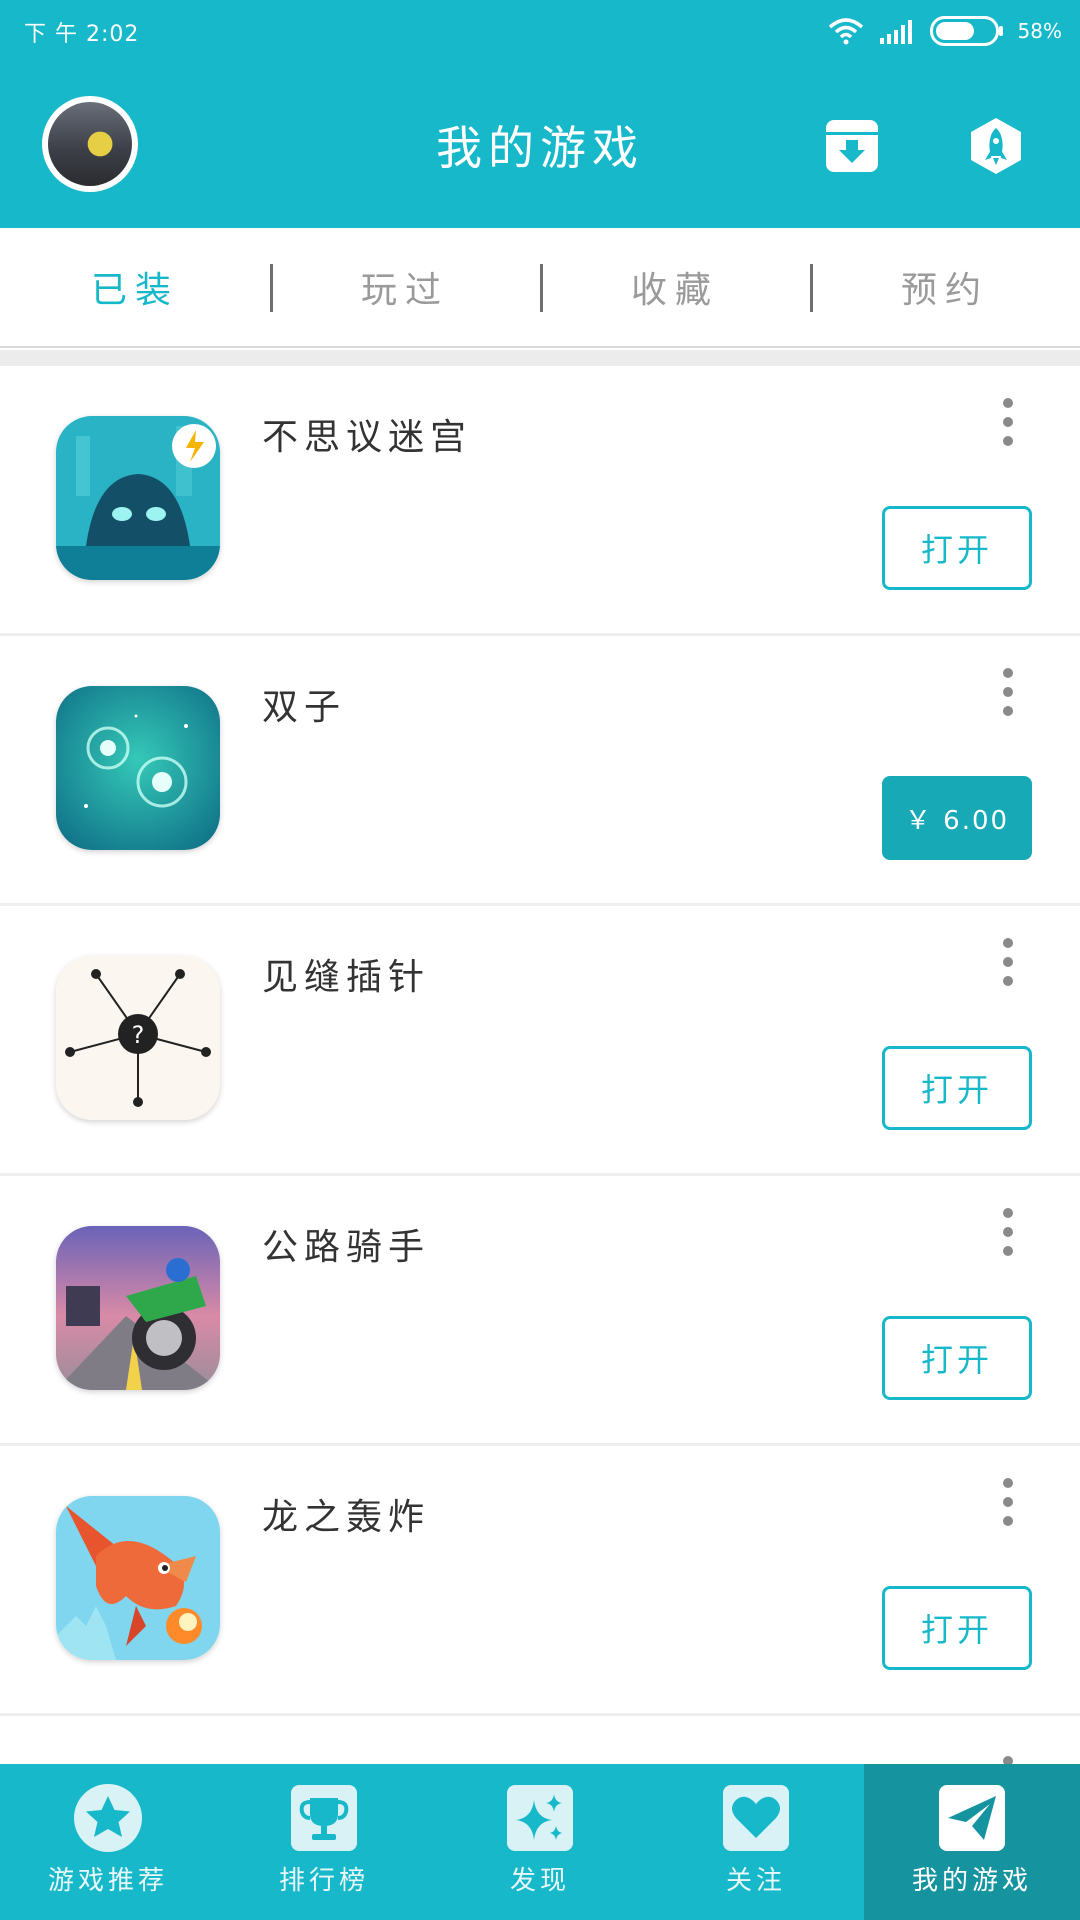 This screenshot has height=1920, width=1080. What do you see at coordinates (324, 1818) in the screenshot?
I see `trophy-icon` at bounding box center [324, 1818].